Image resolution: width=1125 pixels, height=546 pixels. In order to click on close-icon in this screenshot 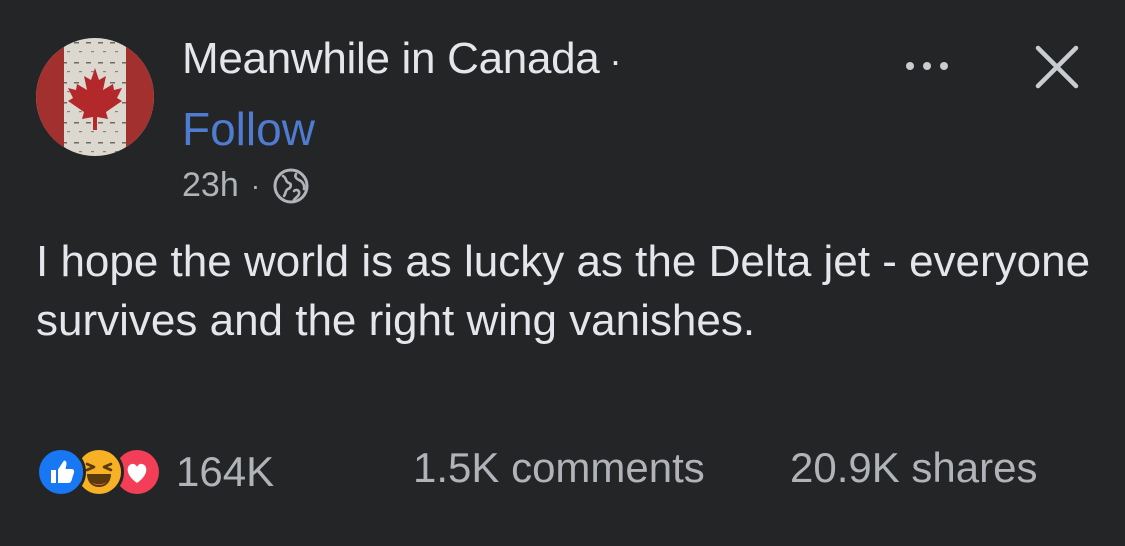, I will do `click(1057, 67)`.